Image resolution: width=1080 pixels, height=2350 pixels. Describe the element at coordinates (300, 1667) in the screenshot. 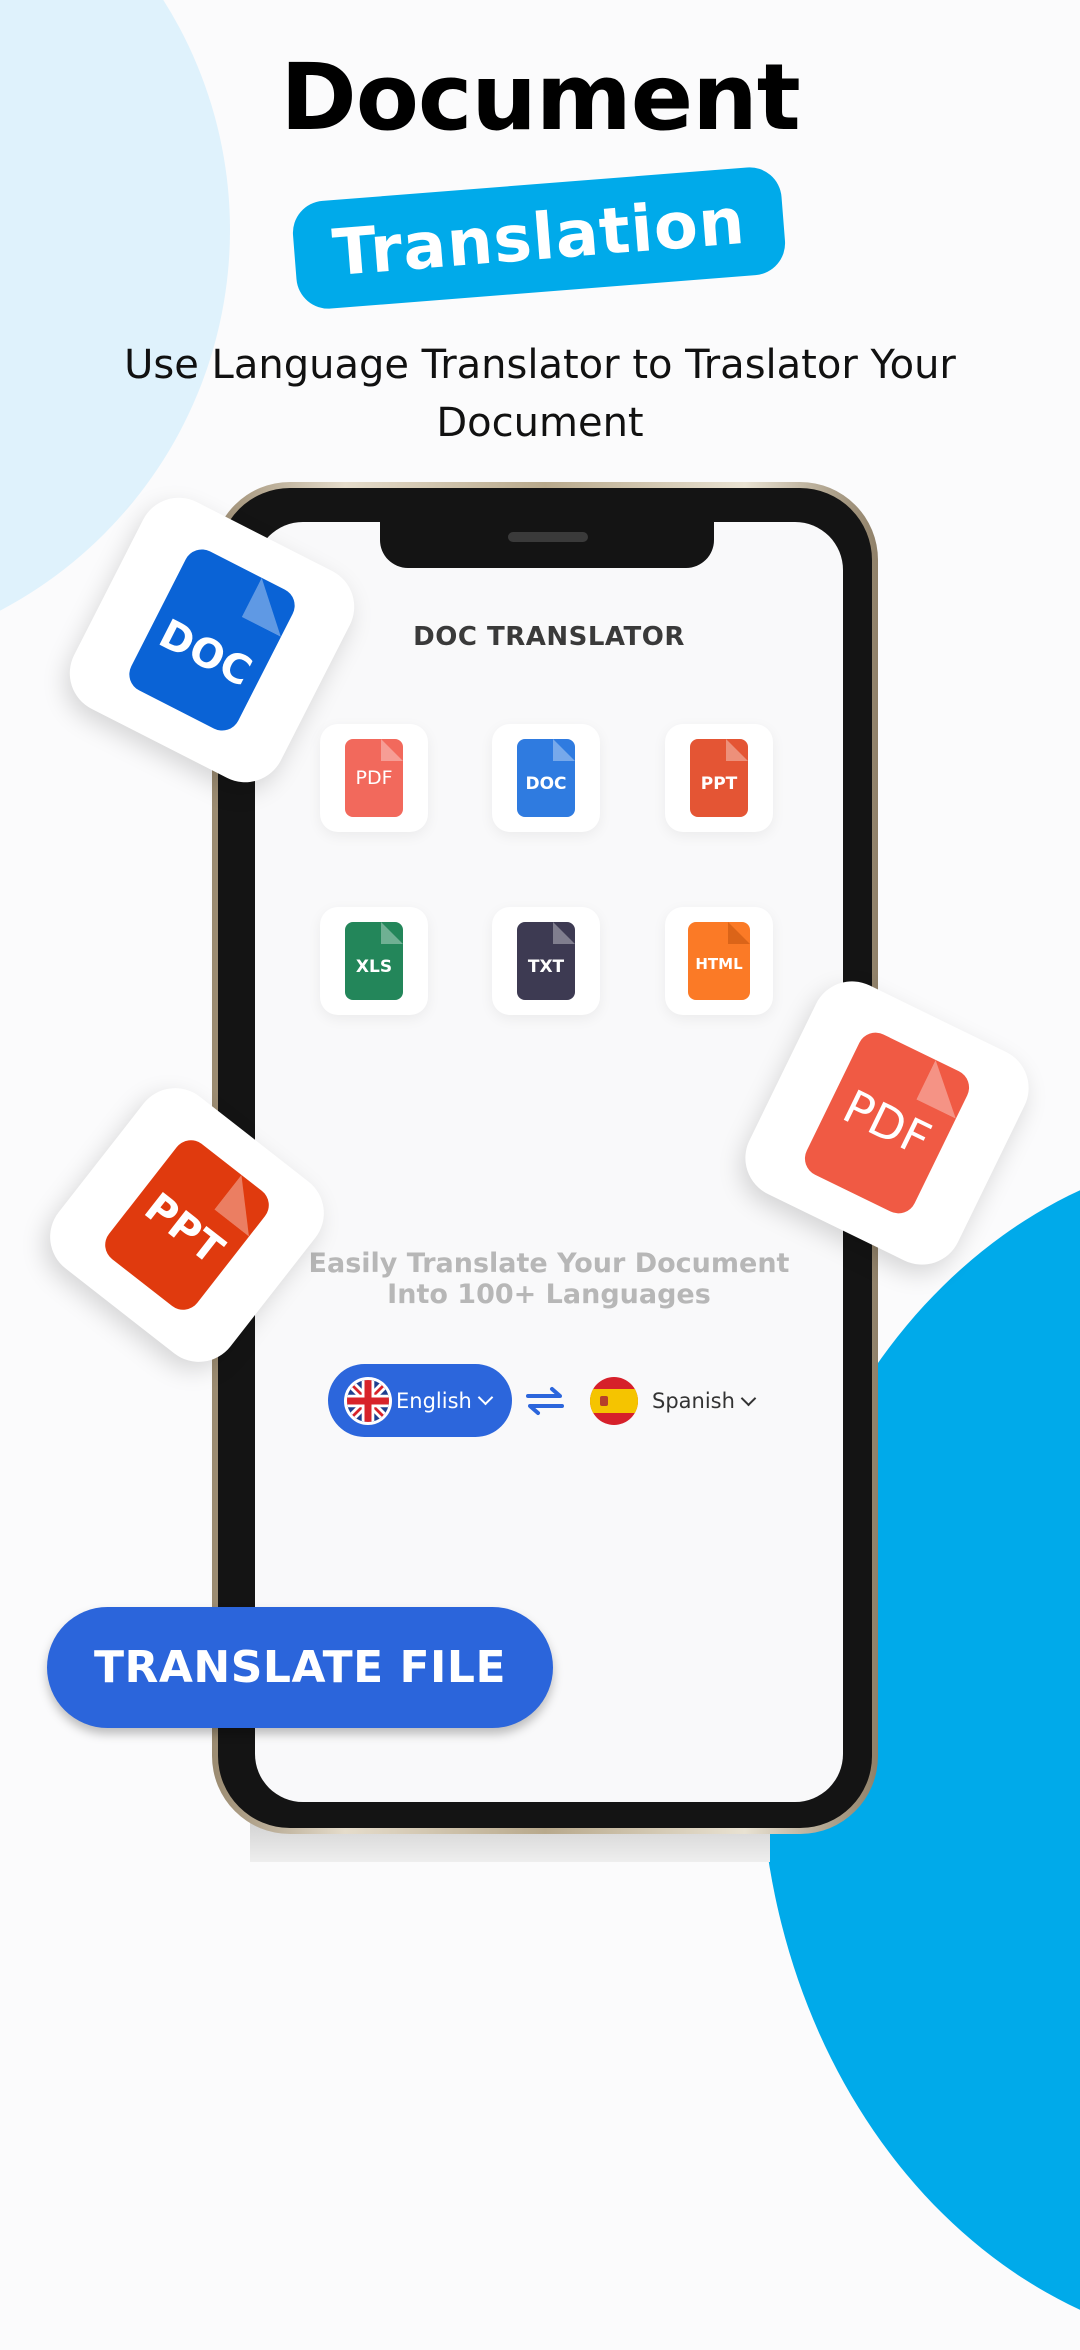

I see `translate-file-button: TRANSLATE FILE` at that location.